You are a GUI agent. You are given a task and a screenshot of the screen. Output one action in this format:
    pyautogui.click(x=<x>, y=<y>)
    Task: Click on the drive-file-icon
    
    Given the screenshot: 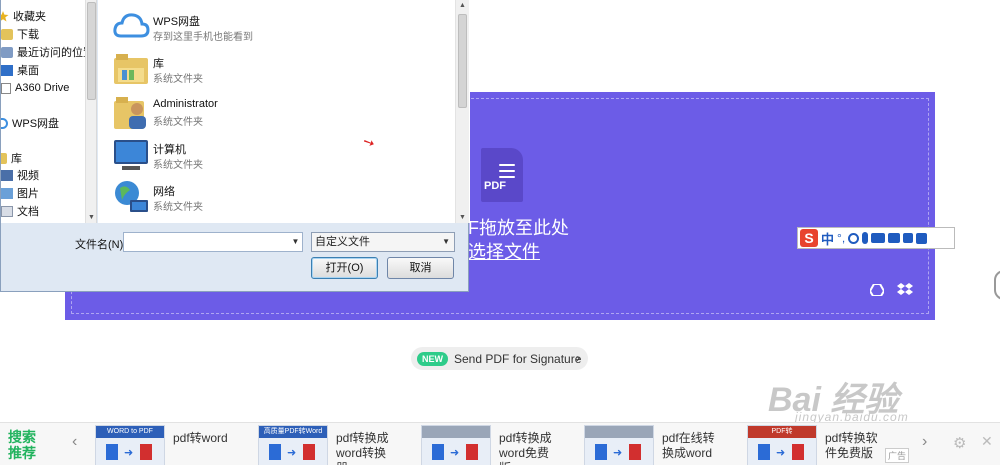 What is the action you would take?
    pyautogui.click(x=6, y=88)
    